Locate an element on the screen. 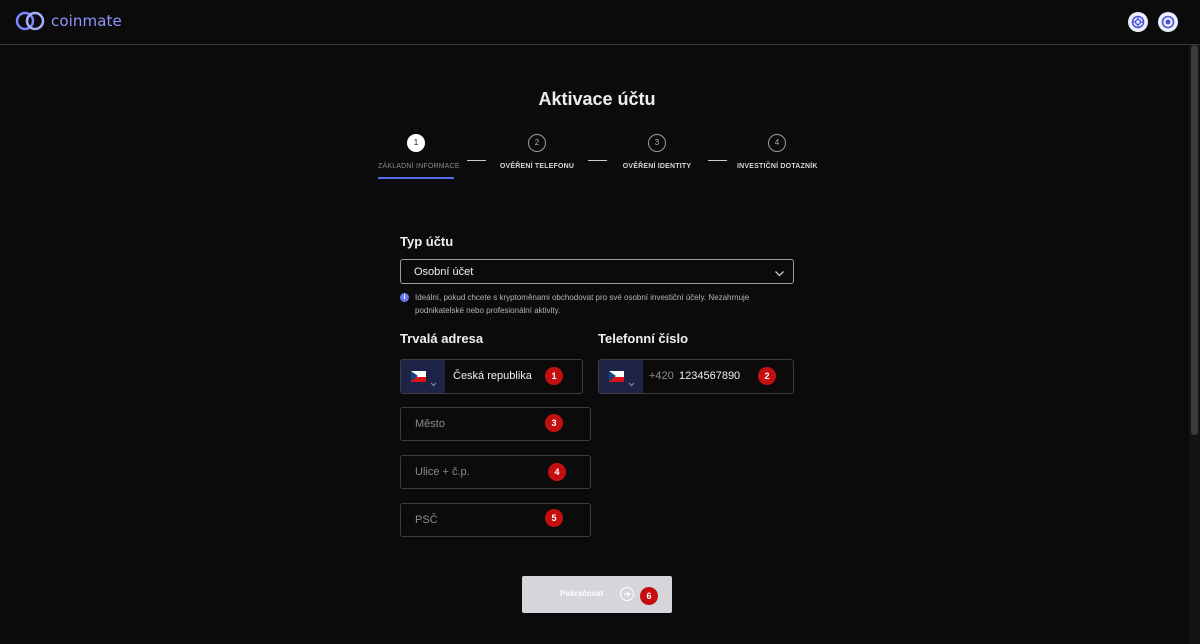  settings-icon is located at coordinates (1168, 22).